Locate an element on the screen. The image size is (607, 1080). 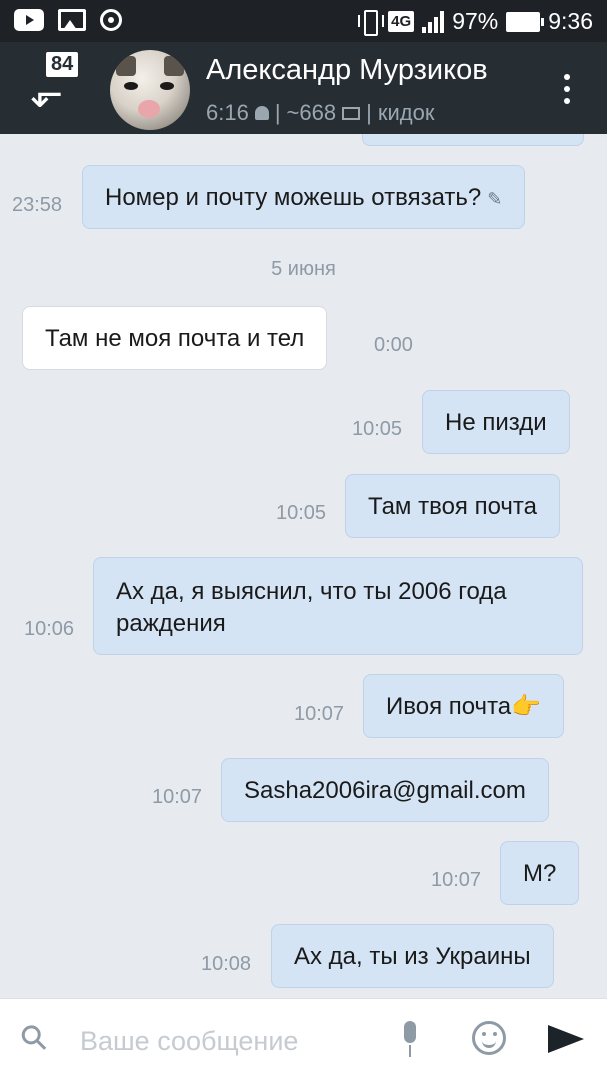
message-bubble-partial is located at coordinates (473, 140).